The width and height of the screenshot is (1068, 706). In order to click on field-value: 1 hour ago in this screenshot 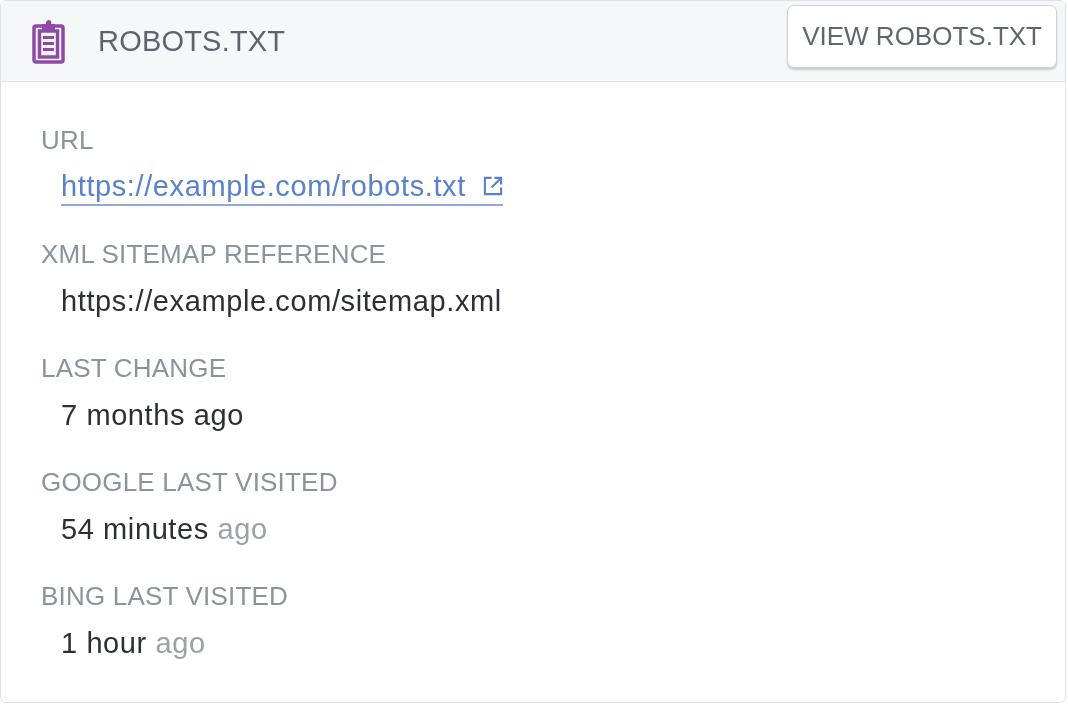, I will do `click(133, 643)`.